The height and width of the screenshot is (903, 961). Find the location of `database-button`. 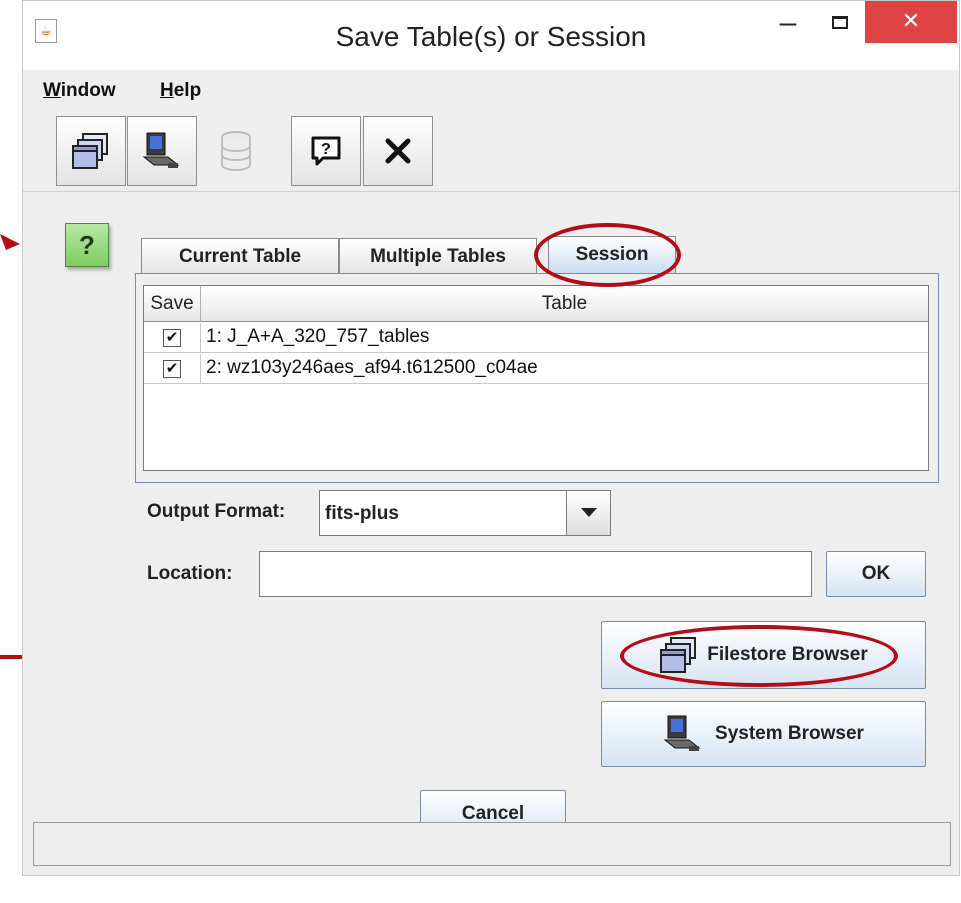

database-button is located at coordinates (236, 151).